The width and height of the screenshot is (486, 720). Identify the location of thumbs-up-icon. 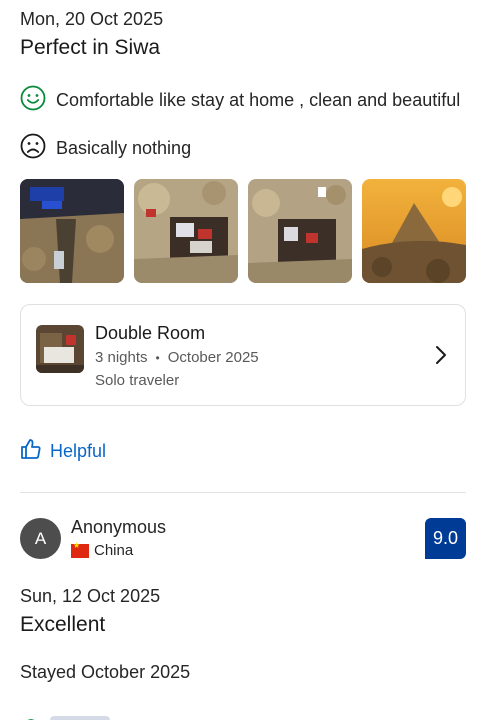
(31, 451).